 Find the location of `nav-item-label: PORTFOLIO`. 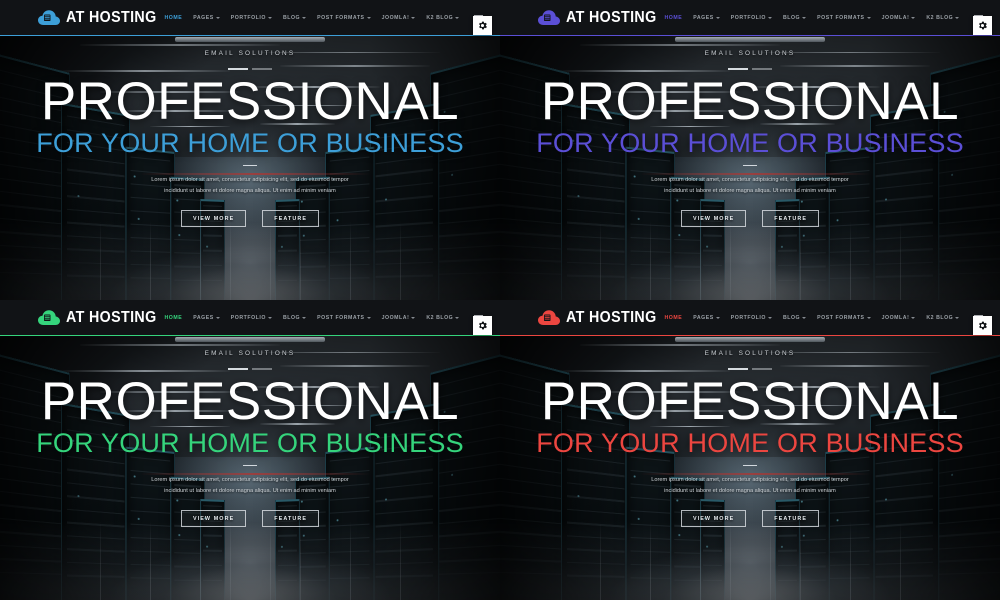

nav-item-label: PORTFOLIO is located at coordinates (748, 17).